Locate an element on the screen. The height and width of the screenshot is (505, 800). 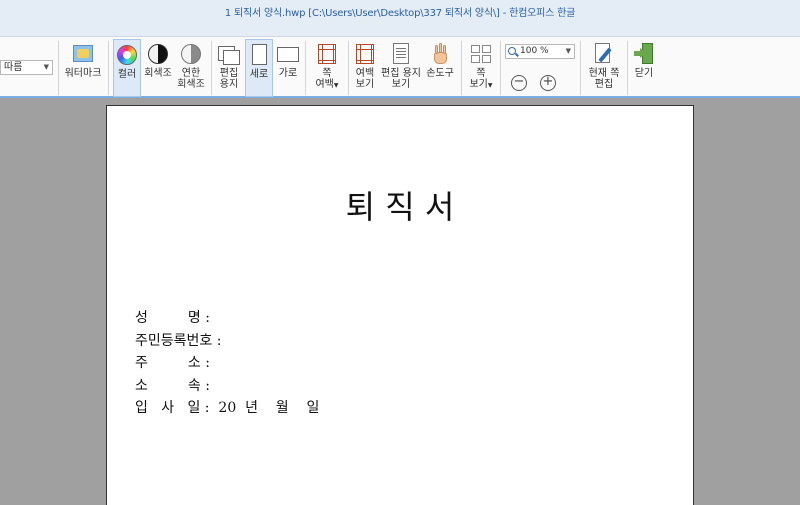
watermark-icon is located at coordinates (83, 54).